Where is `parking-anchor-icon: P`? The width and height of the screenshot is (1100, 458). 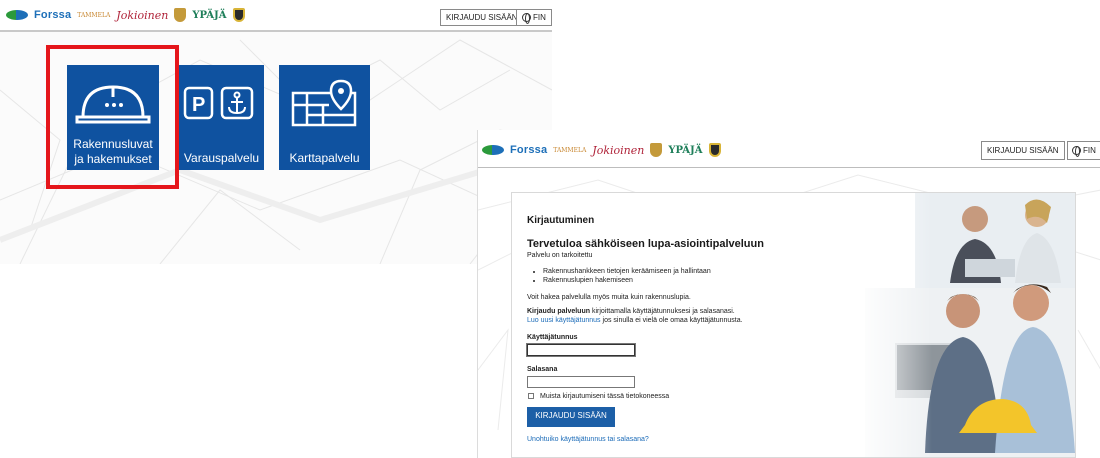 parking-anchor-icon: P is located at coordinates (218, 103).